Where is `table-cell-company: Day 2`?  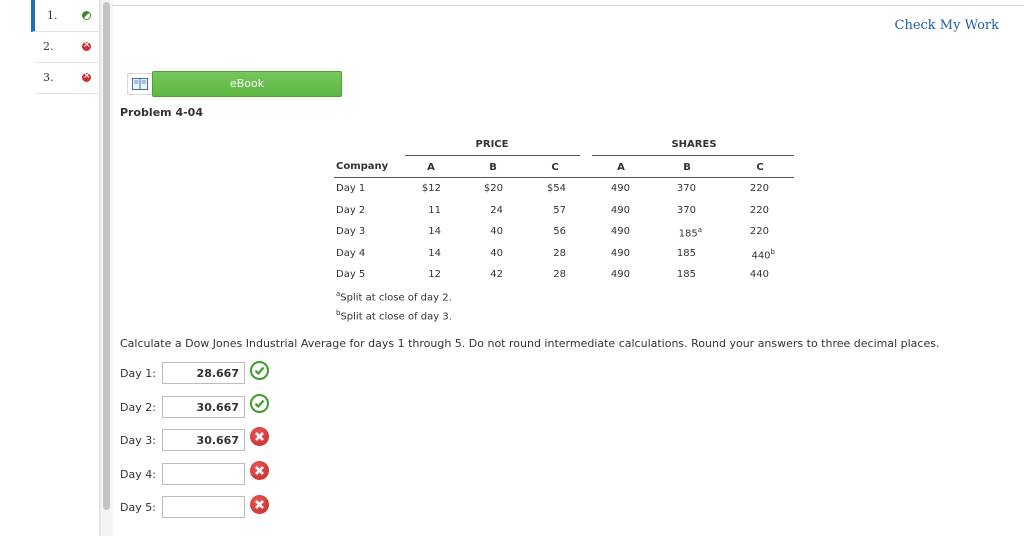 table-cell-company: Day 2 is located at coordinates (351, 210).